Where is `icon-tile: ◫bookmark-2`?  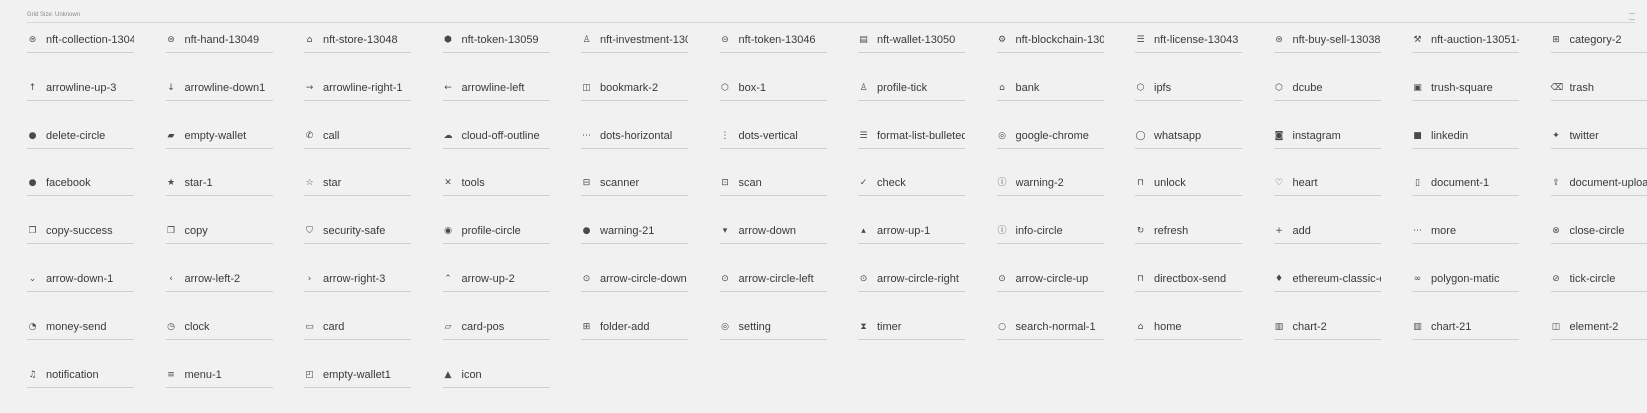 icon-tile: ◫bookmark-2 is located at coordinates (650, 103).